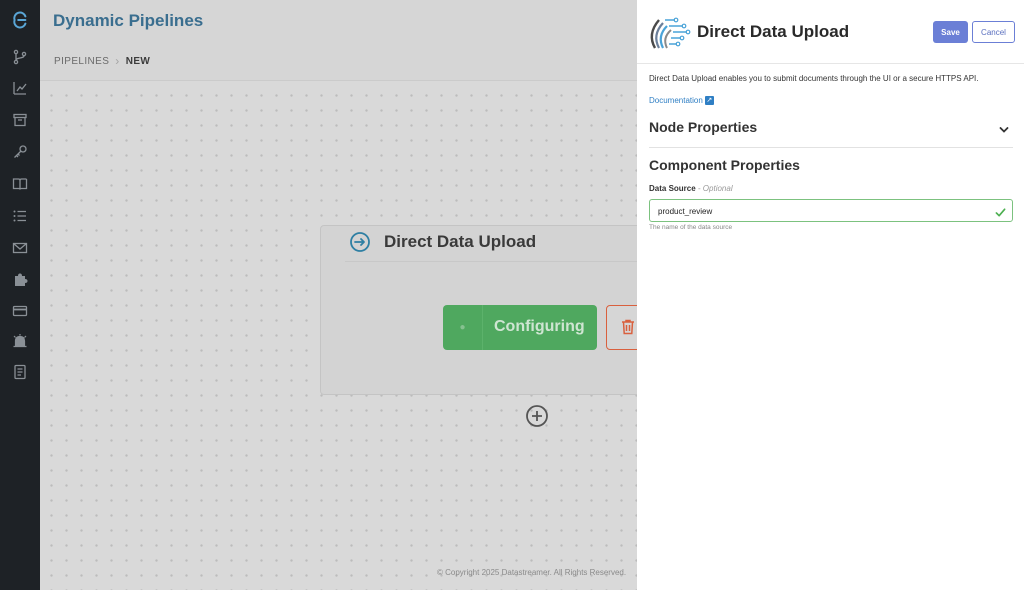 This screenshot has height=590, width=1024. What do you see at coordinates (672, 188) in the screenshot?
I see `data-source-label-text: Data Source` at bounding box center [672, 188].